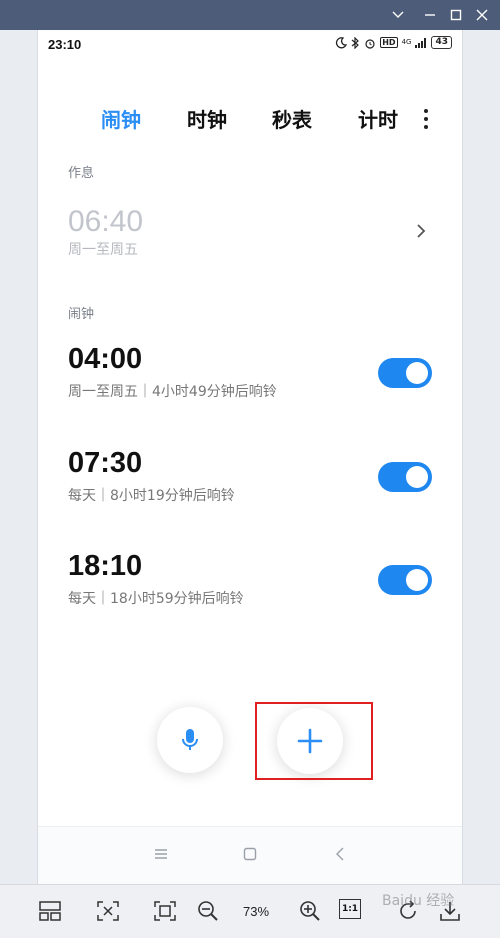 The width and height of the screenshot is (500, 938). Describe the element at coordinates (250, 15) in the screenshot. I see `window-titlebar` at that location.